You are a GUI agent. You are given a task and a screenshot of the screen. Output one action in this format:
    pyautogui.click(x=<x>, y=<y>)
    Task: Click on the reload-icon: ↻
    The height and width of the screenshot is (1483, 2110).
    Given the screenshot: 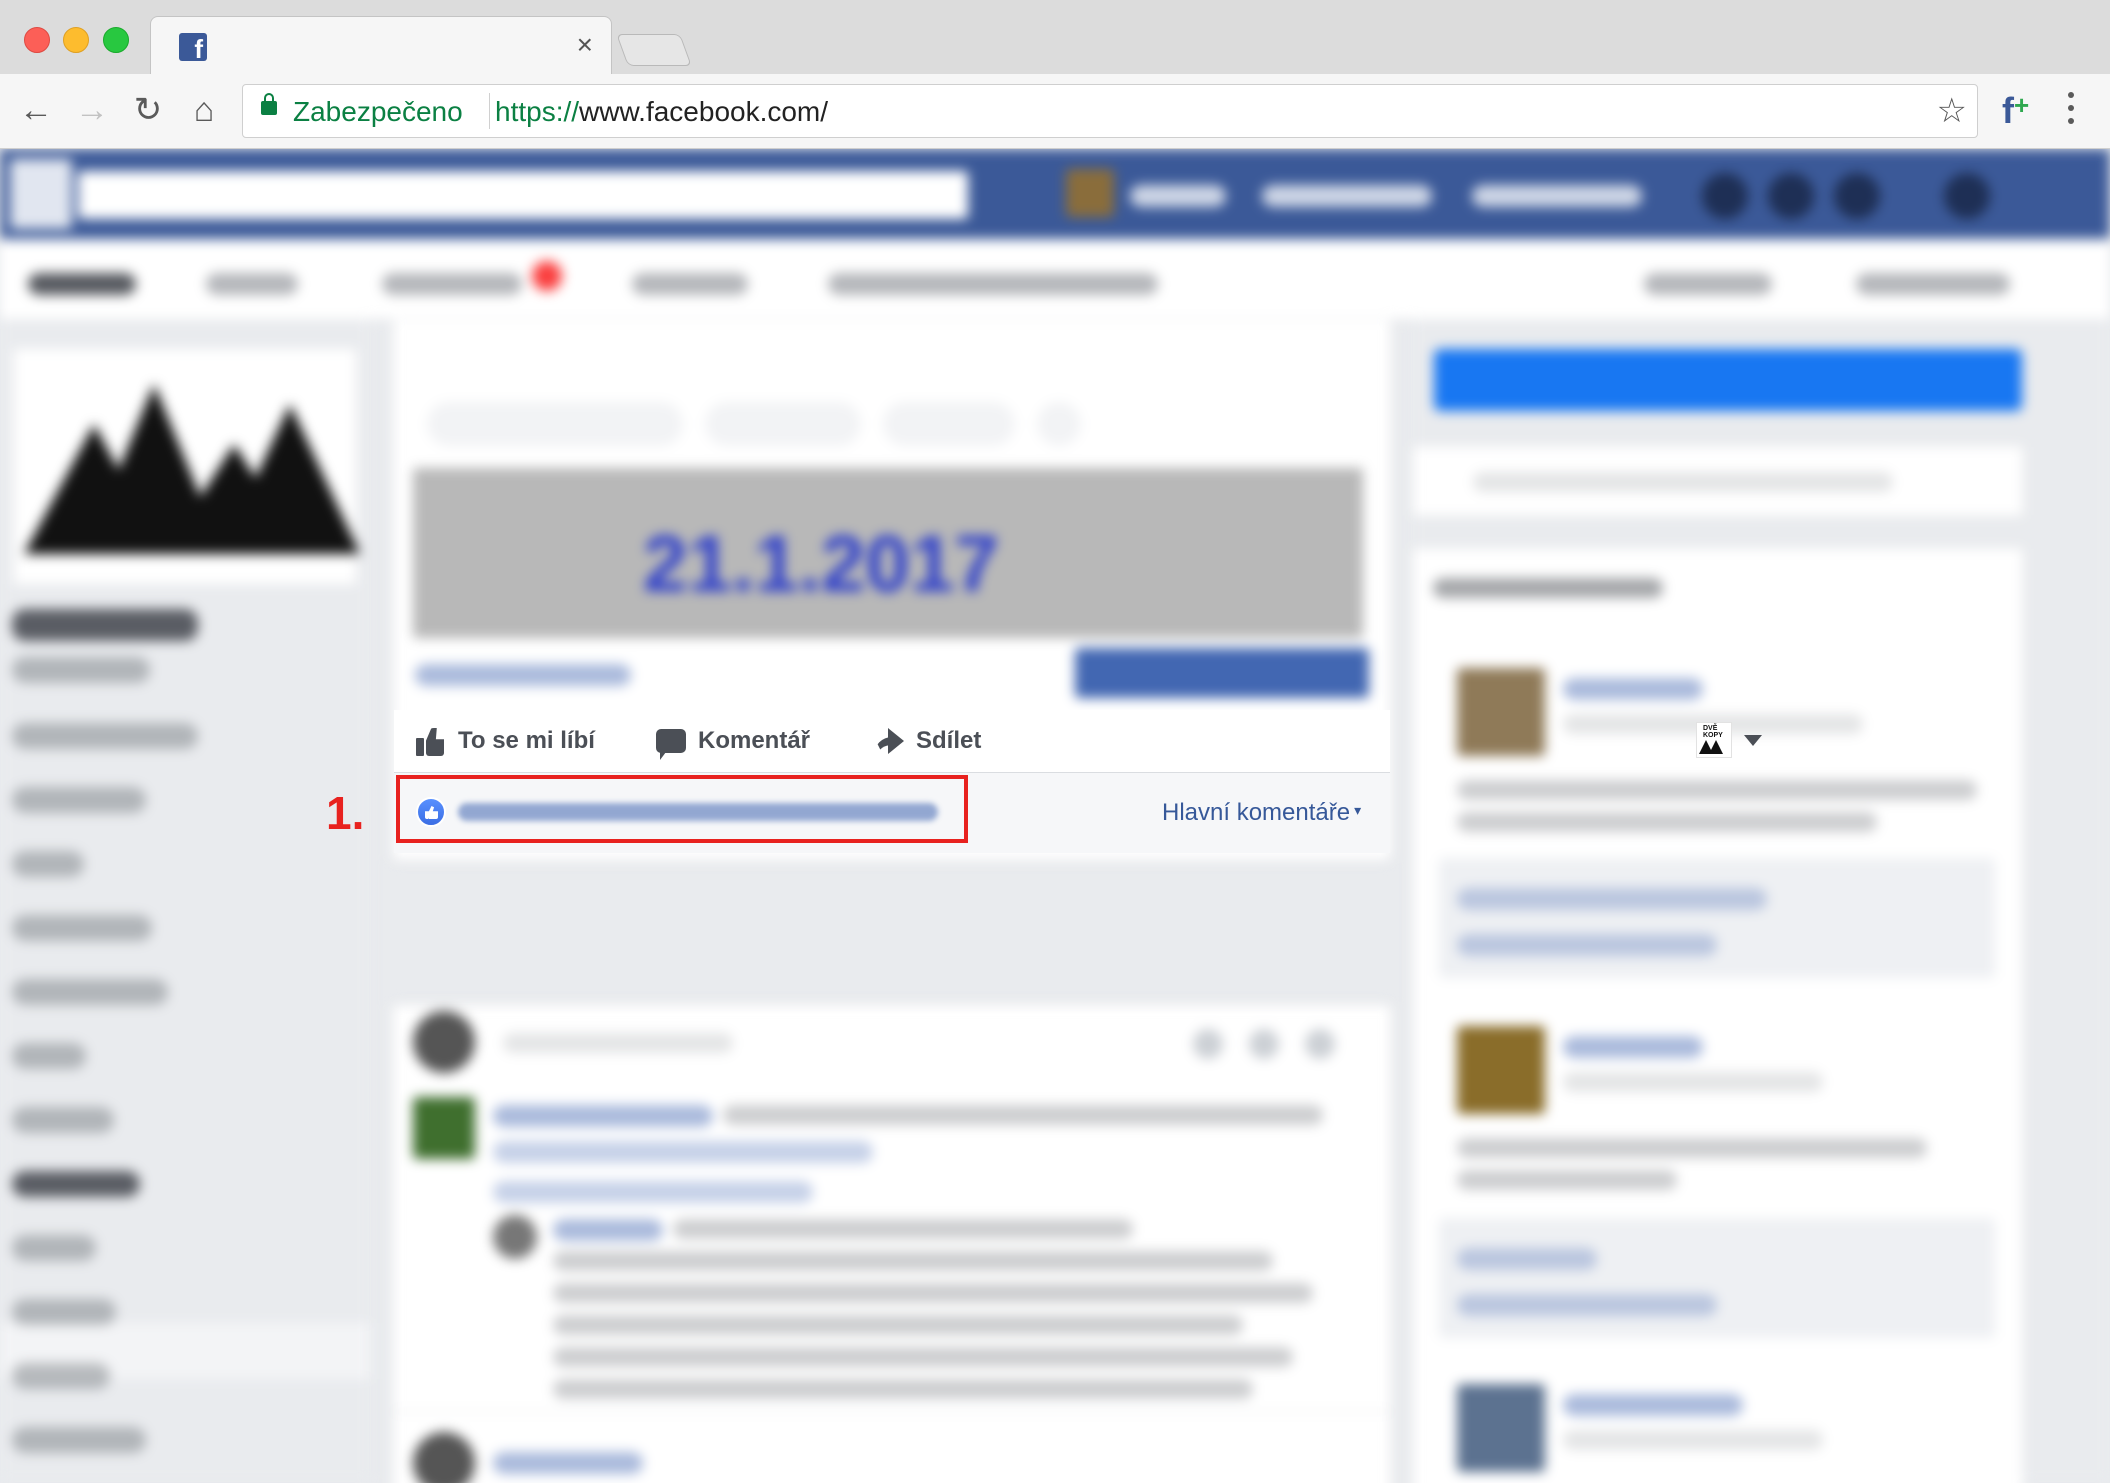 What is the action you would take?
    pyautogui.click(x=148, y=110)
    